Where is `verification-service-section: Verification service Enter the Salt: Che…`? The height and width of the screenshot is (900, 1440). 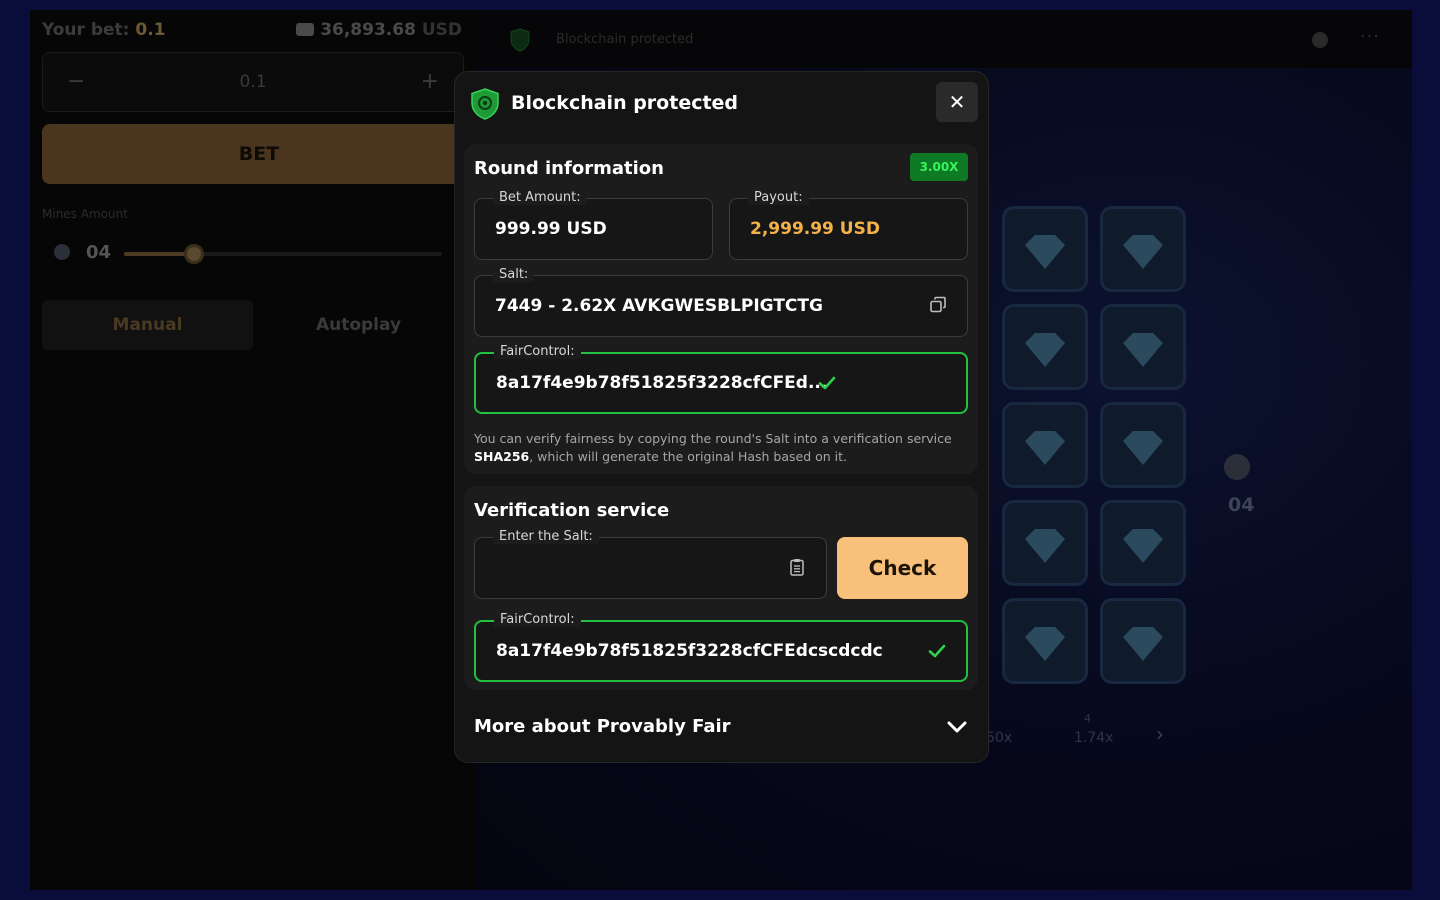 verification-service-section: Verification service Enter the Salt: Che… is located at coordinates (721, 588).